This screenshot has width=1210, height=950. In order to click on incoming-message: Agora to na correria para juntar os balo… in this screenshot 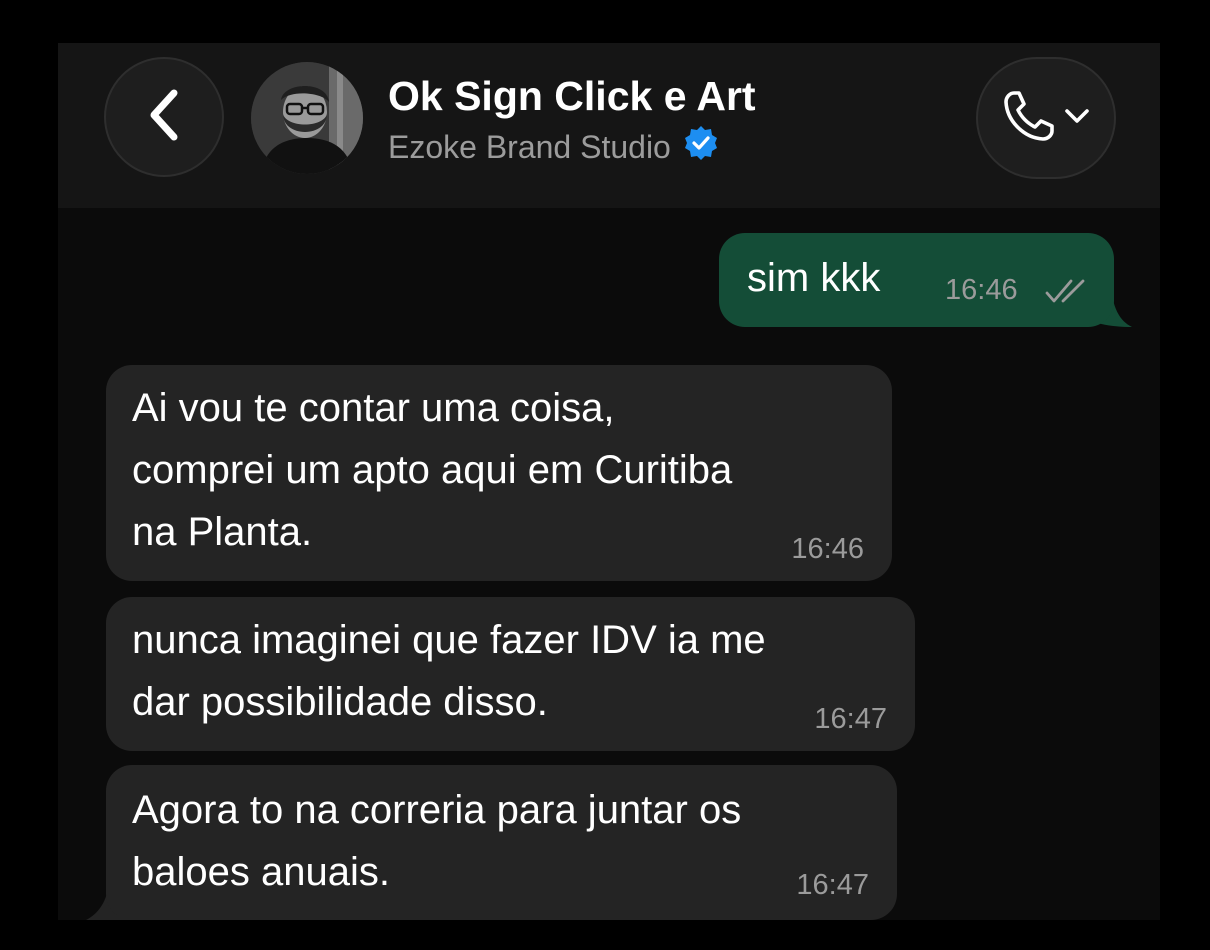, I will do `click(501, 842)`.